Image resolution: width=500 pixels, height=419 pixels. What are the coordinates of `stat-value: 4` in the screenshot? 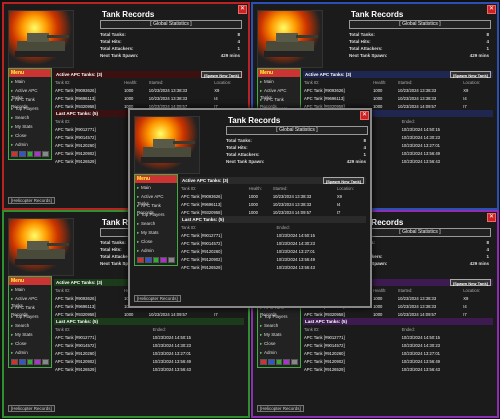 It's located at (364, 147).